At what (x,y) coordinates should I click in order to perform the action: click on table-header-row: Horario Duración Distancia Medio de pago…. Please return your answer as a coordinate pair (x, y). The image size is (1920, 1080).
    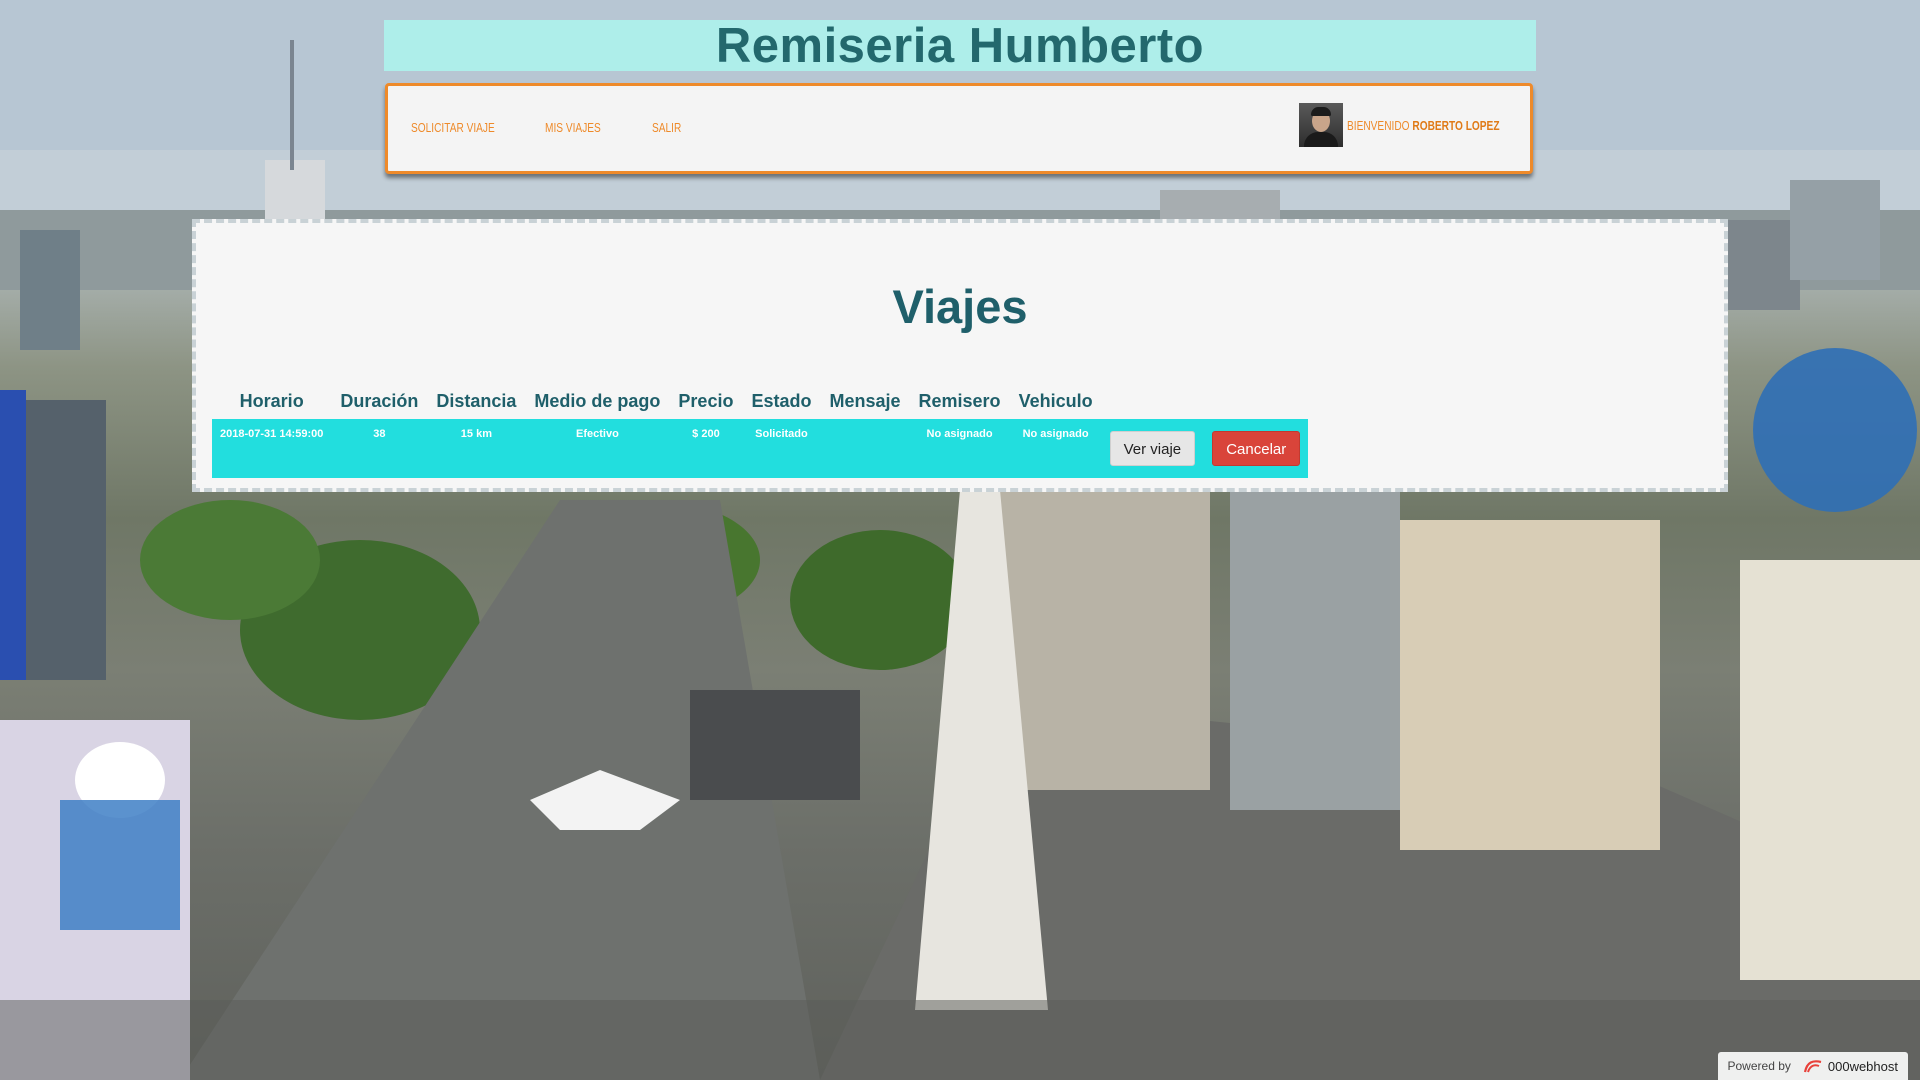
    Looking at the image, I should click on (760, 401).